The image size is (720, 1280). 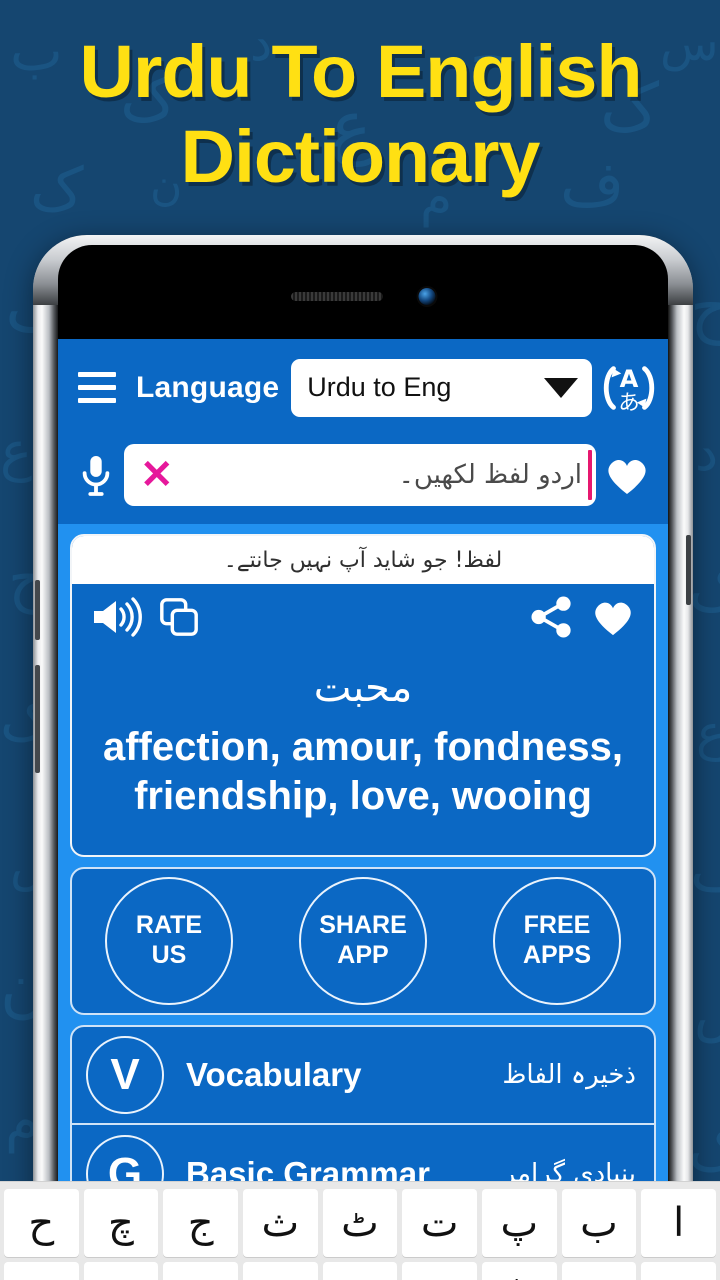 What do you see at coordinates (116, 619) in the screenshot?
I see `speaker-icon` at bounding box center [116, 619].